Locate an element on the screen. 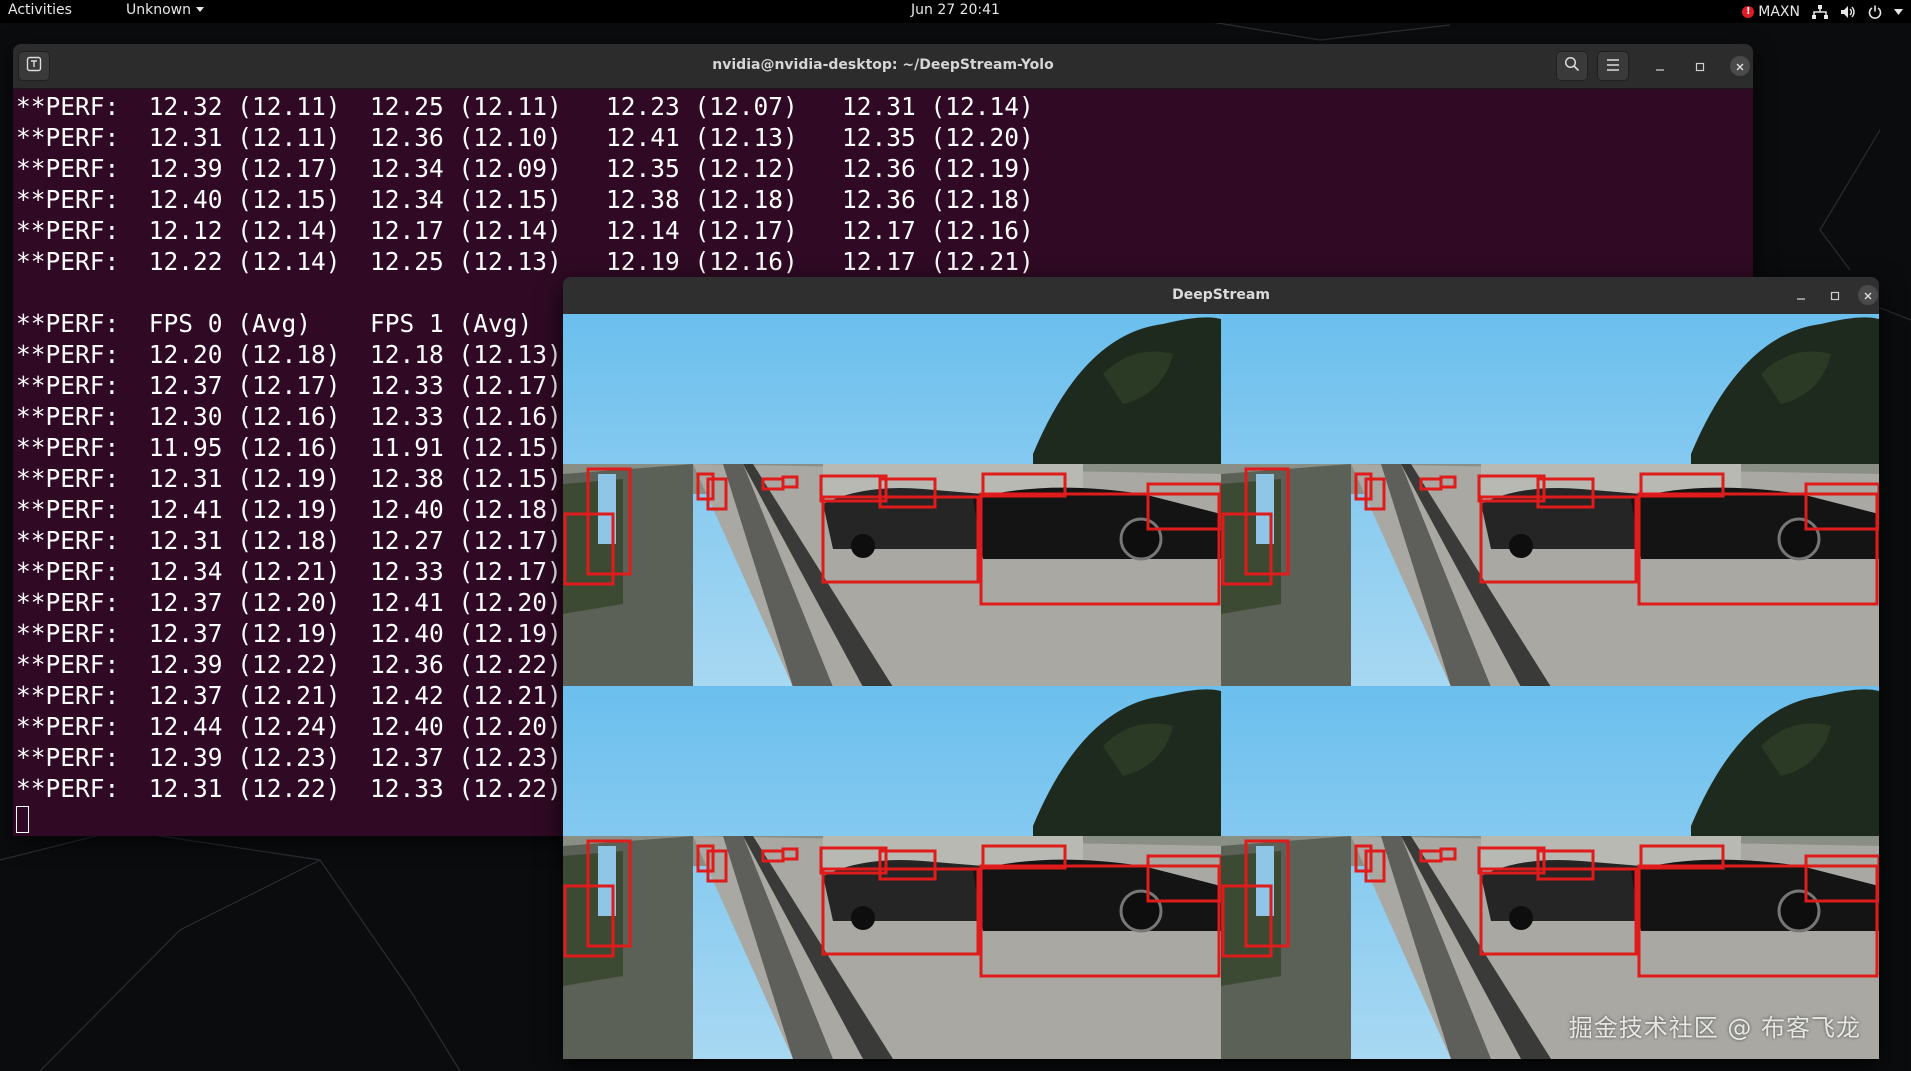 This screenshot has width=1911, height=1071. volume-icon is located at coordinates (1848, 12).